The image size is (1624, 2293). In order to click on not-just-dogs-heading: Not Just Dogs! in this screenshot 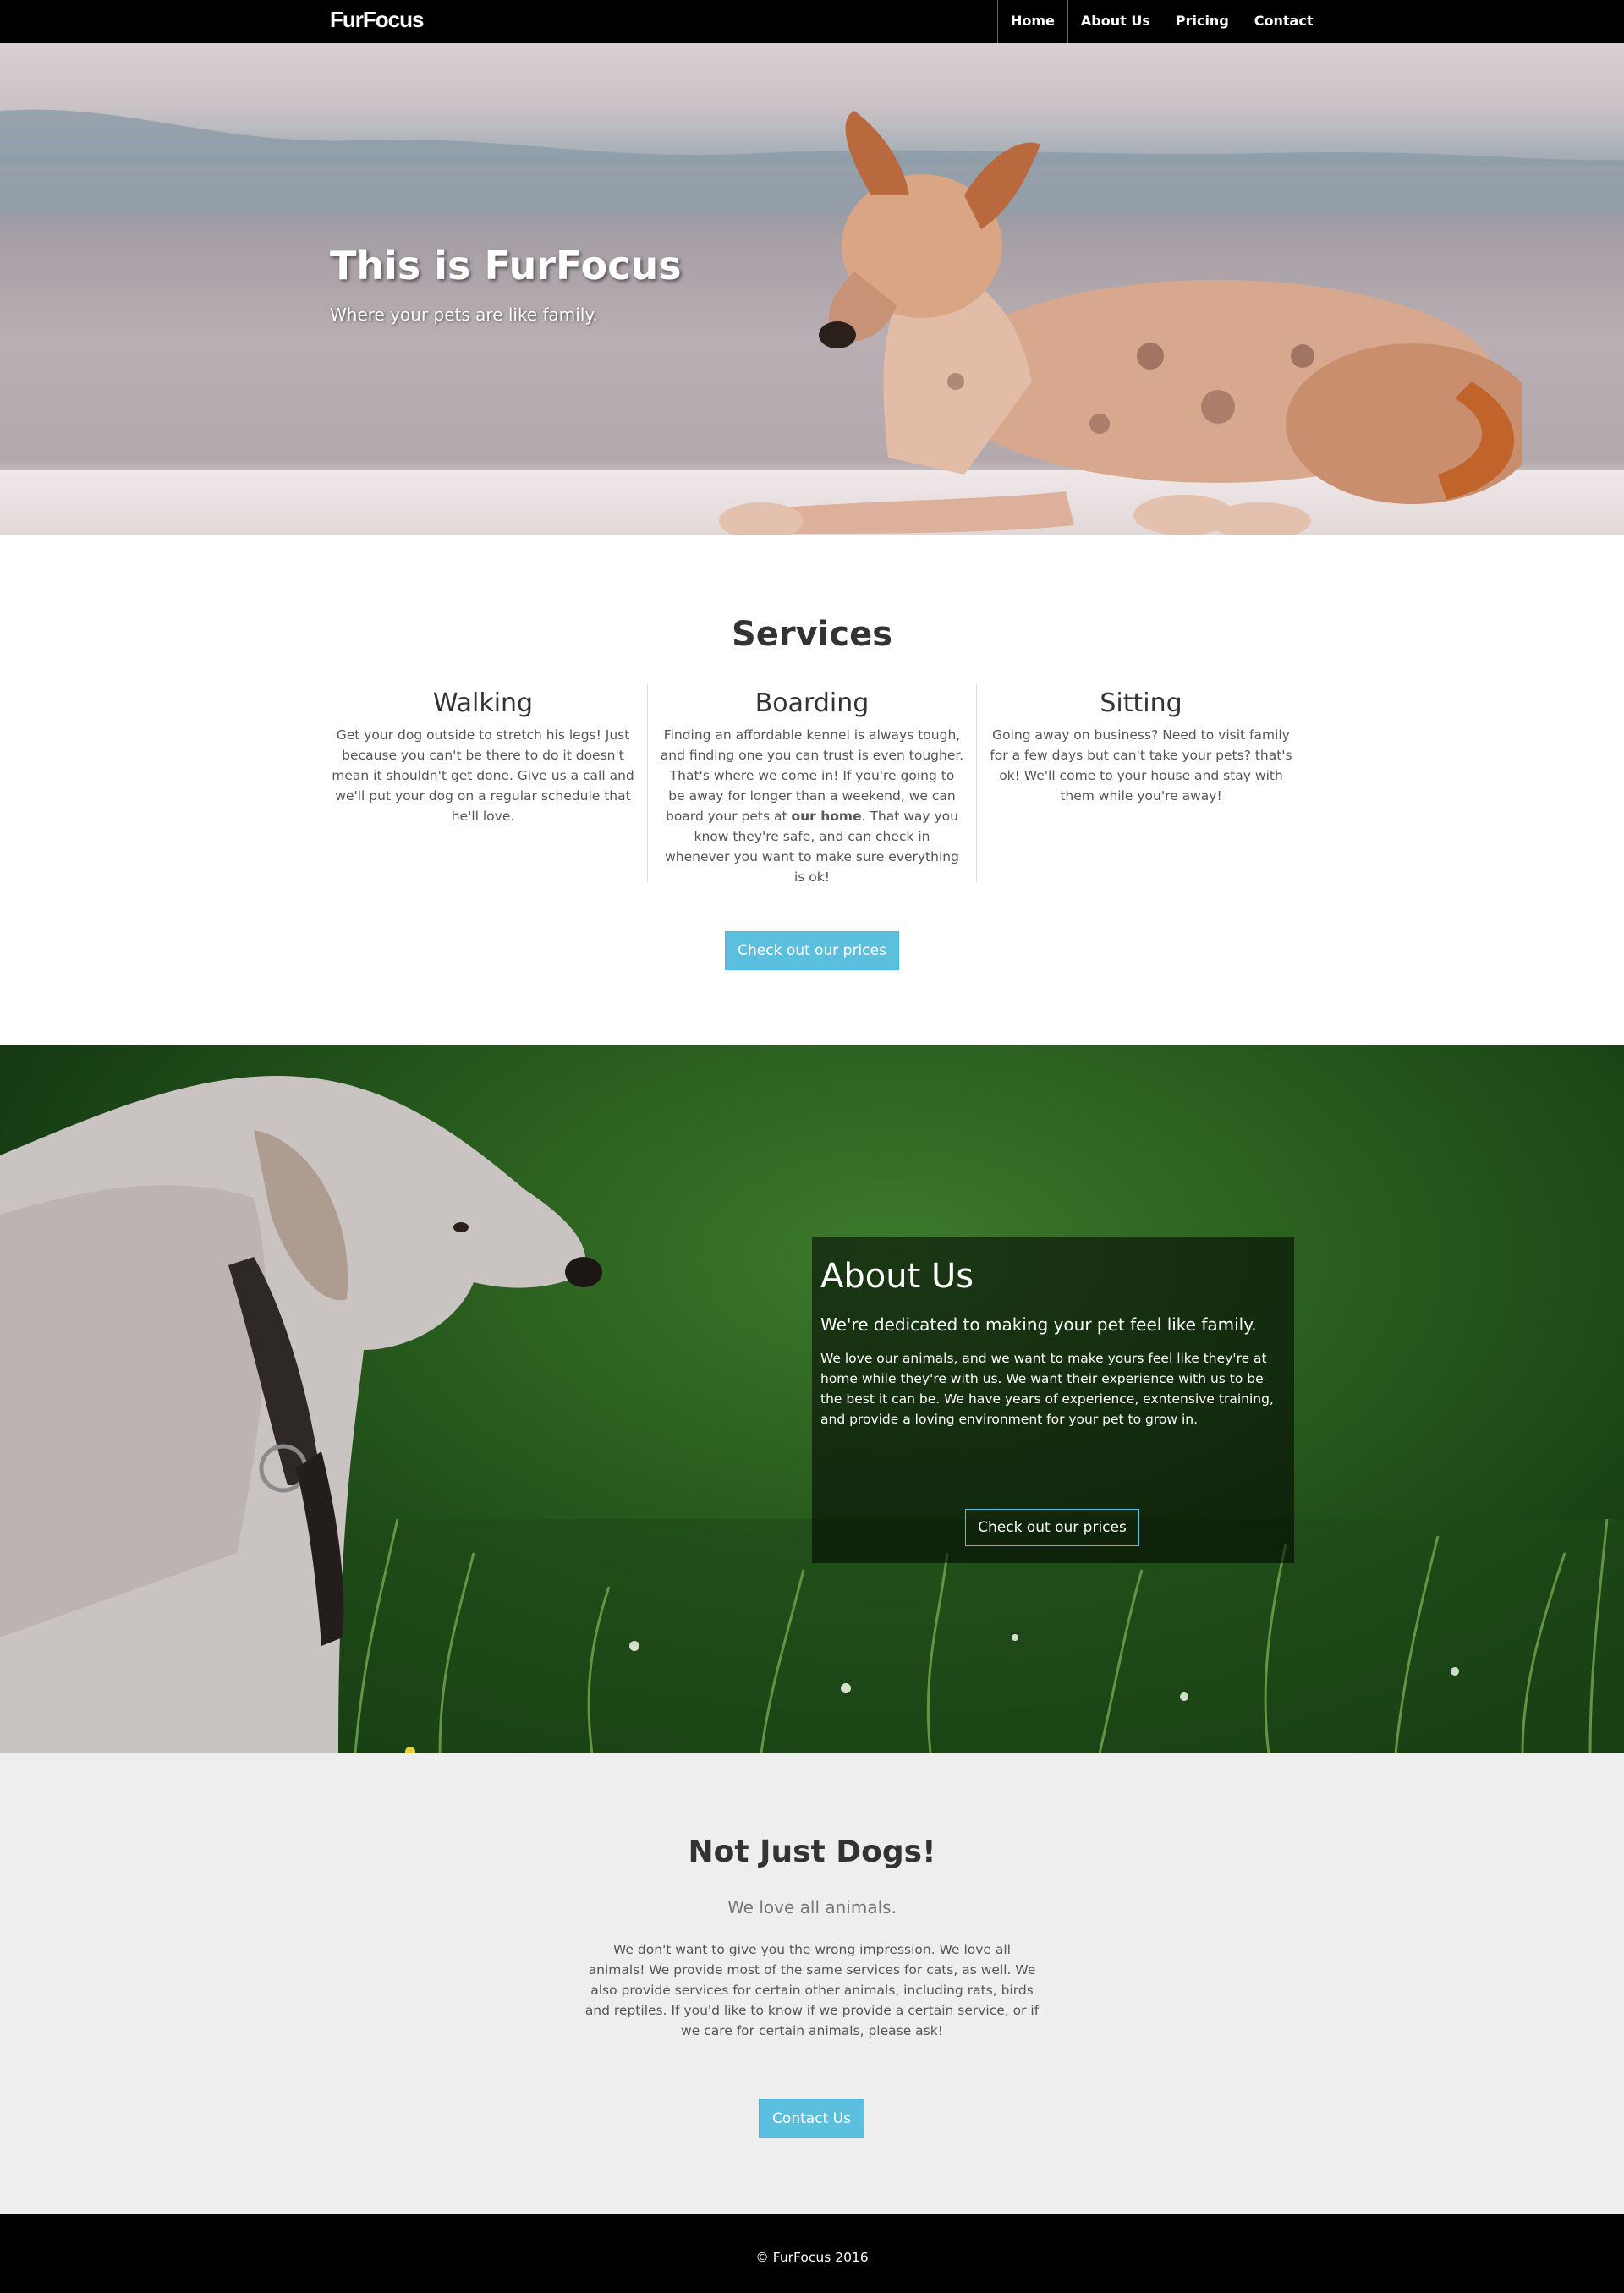, I will do `click(812, 1852)`.